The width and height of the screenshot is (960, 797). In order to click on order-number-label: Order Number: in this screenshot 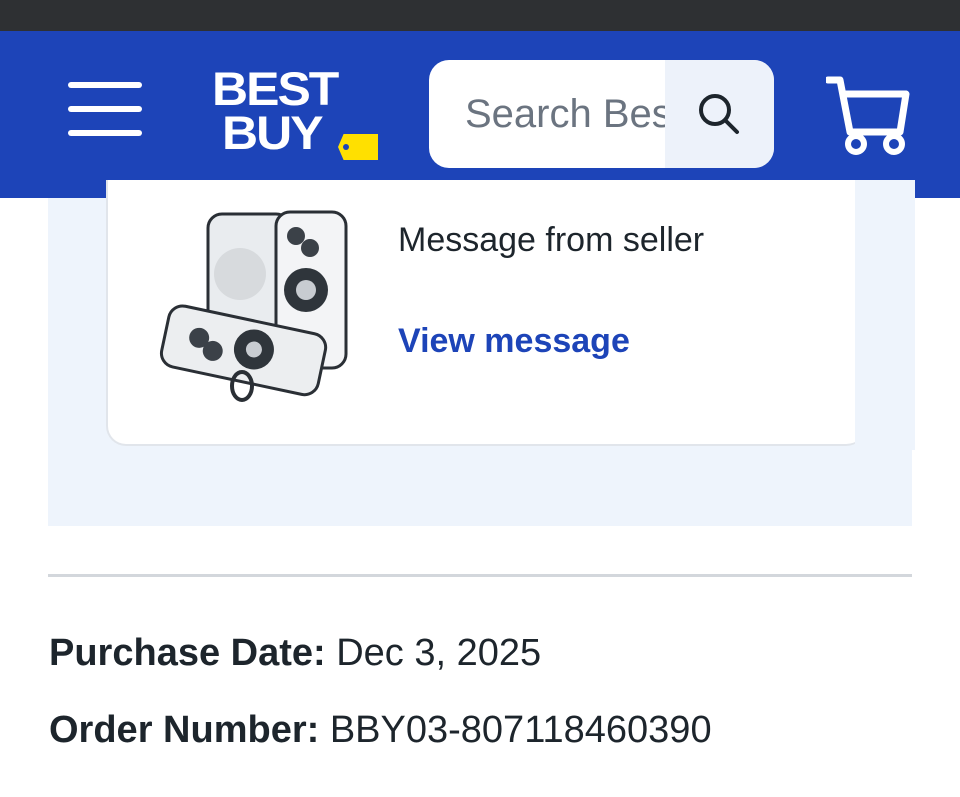, I will do `click(189, 730)`.